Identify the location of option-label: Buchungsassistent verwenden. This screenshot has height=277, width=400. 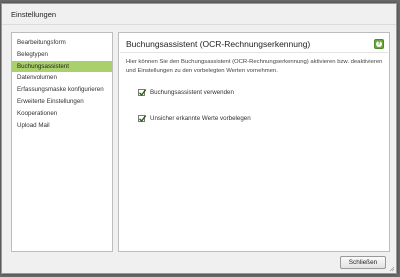
(192, 92).